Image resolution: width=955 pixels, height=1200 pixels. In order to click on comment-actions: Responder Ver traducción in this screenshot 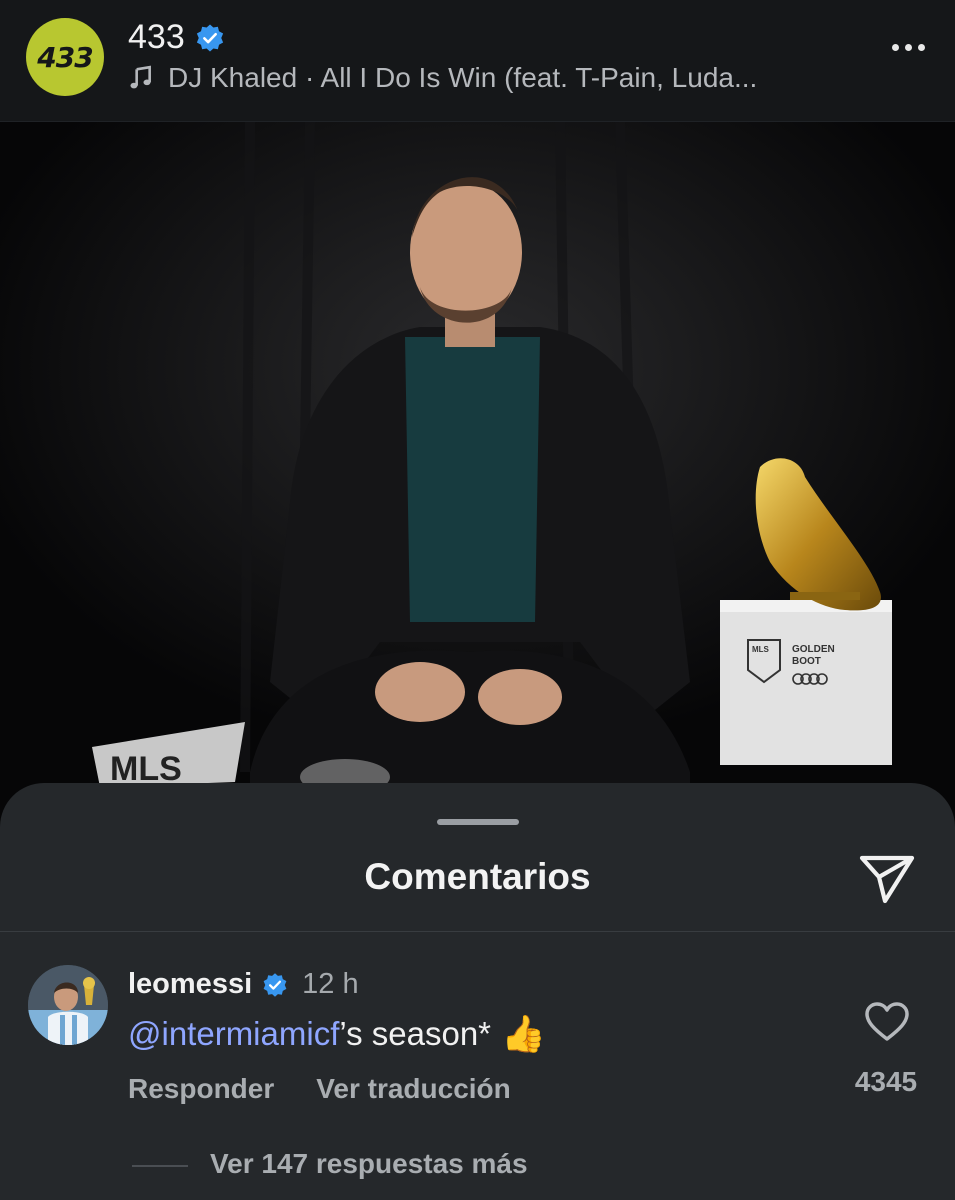, I will do `click(319, 1089)`.